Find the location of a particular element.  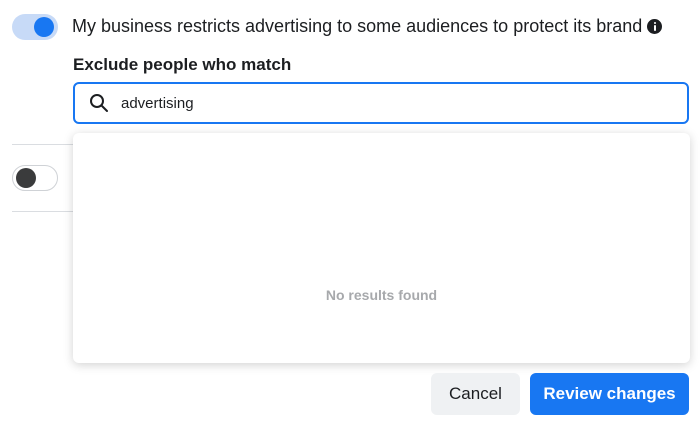

no-results-message: No results found is located at coordinates (381, 295).